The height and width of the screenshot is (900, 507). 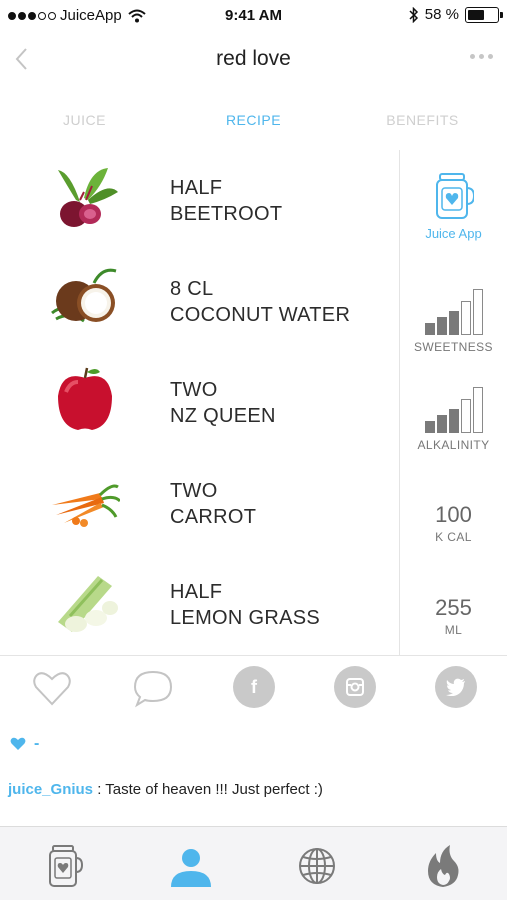 What do you see at coordinates (223, 416) in the screenshot?
I see `ingredient-name: NZ QUEEN` at bounding box center [223, 416].